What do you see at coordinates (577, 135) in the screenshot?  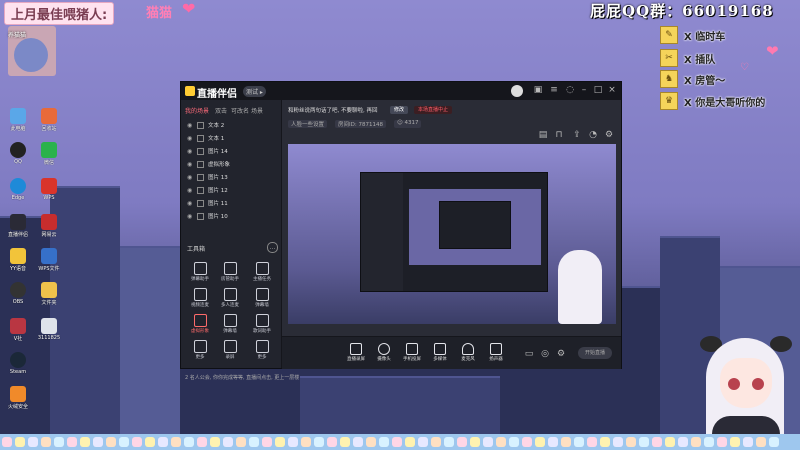 I see `share-icon: ⇪` at bounding box center [577, 135].